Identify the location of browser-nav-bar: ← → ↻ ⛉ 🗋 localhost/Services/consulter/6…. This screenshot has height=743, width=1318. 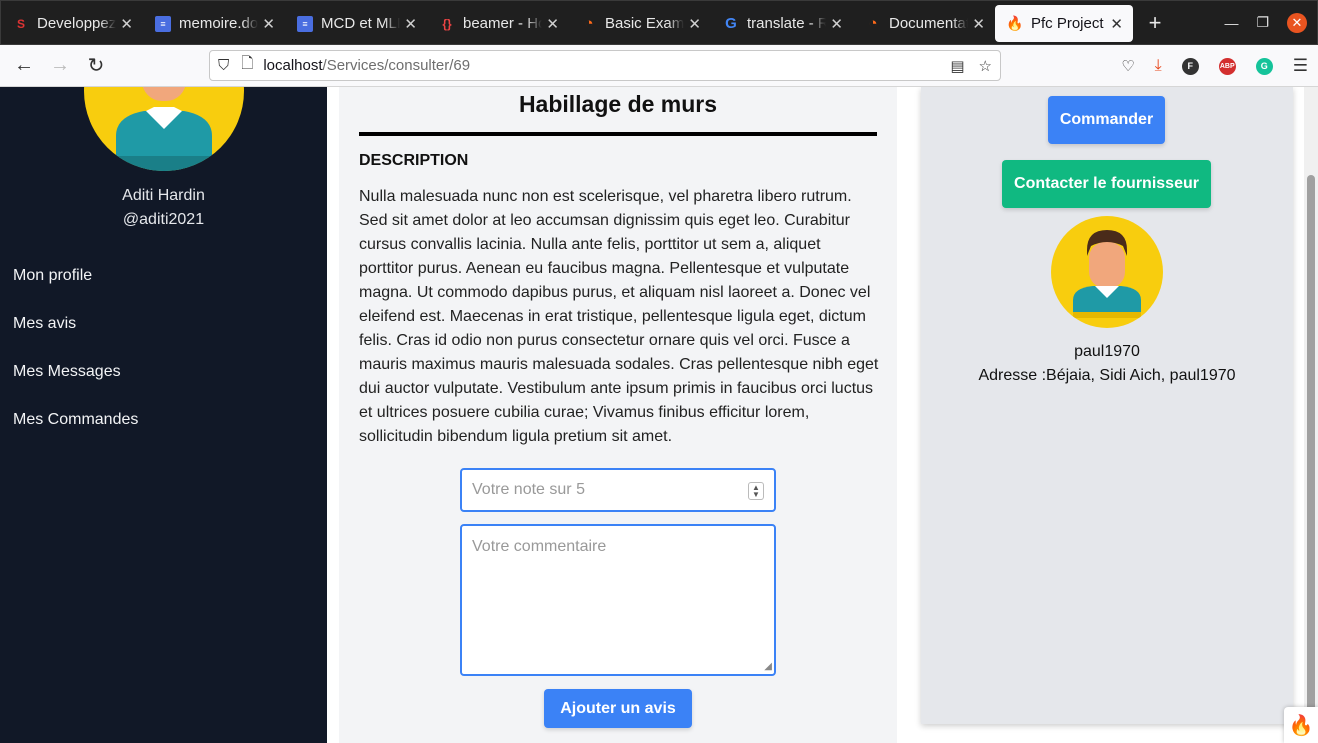
(659, 66).